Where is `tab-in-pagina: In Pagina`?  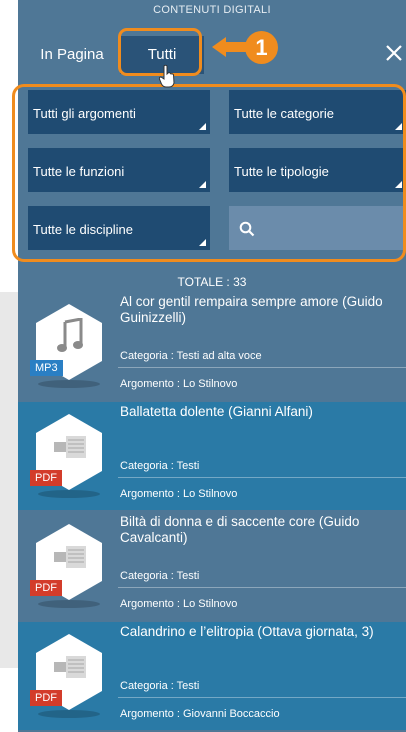
tab-in-pagina: In Pagina is located at coordinates (72, 55).